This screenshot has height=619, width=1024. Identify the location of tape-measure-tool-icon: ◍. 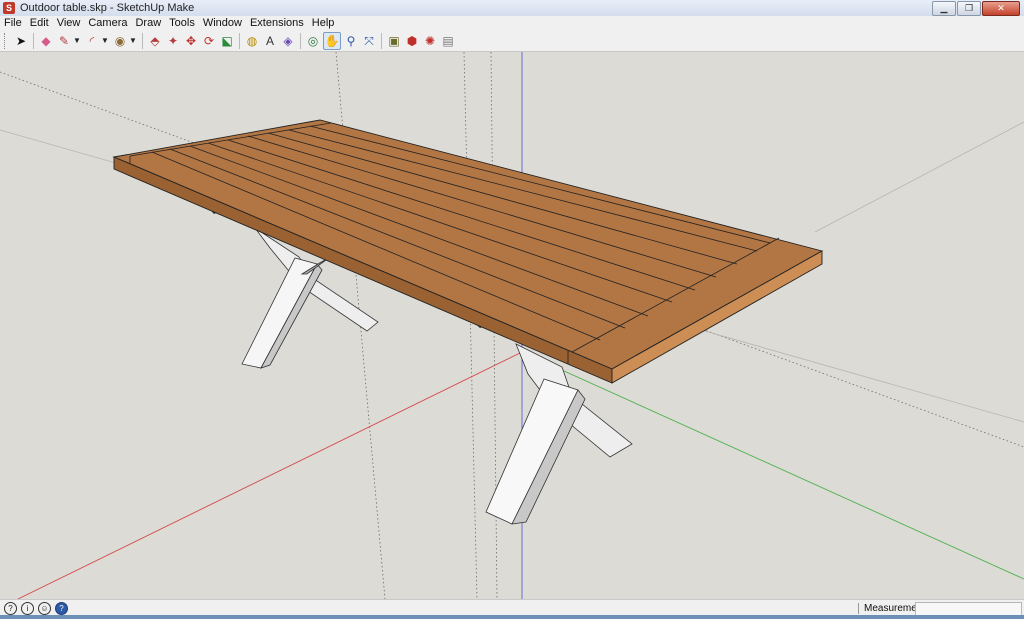
(252, 41).